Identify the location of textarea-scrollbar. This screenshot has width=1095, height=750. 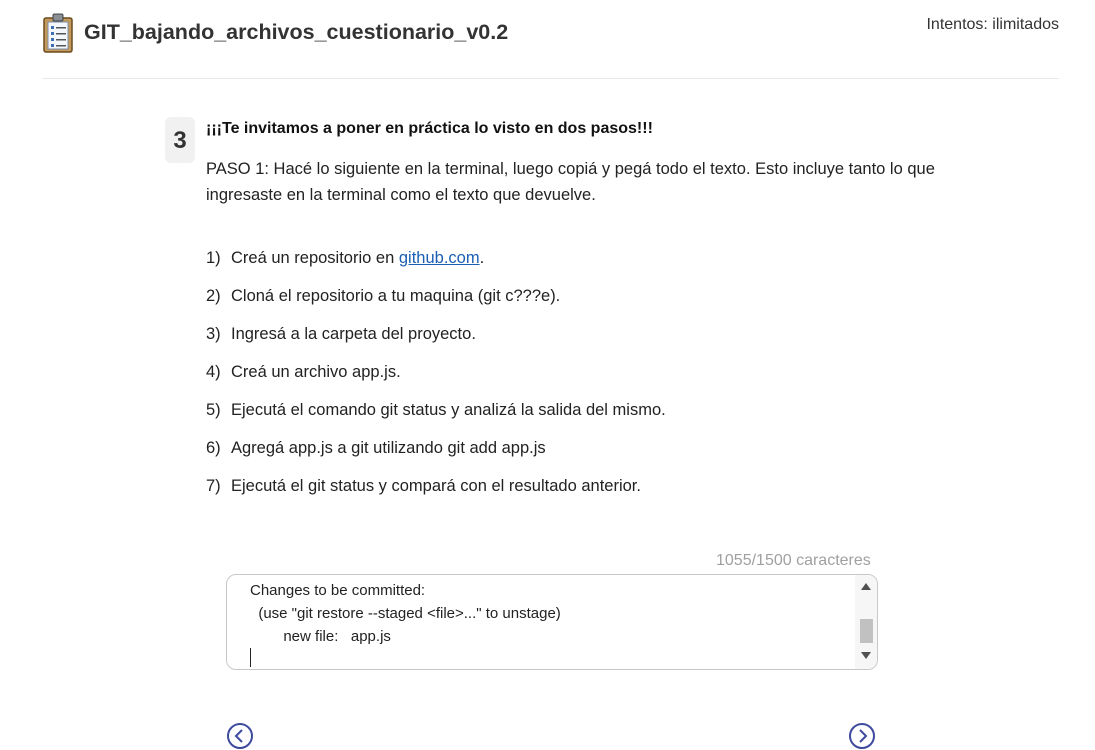
(866, 622).